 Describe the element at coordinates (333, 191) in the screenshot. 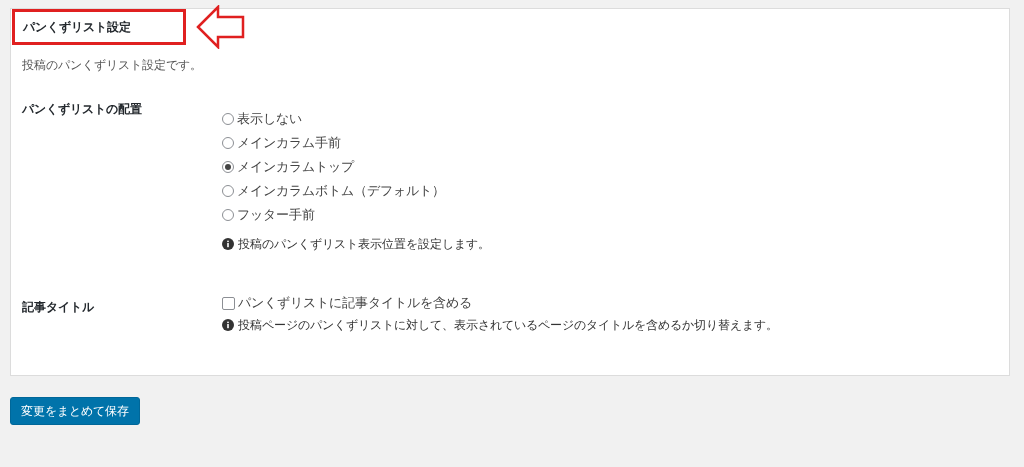

I see `radio-option: メインカラムボトム（デフォルト）` at that location.